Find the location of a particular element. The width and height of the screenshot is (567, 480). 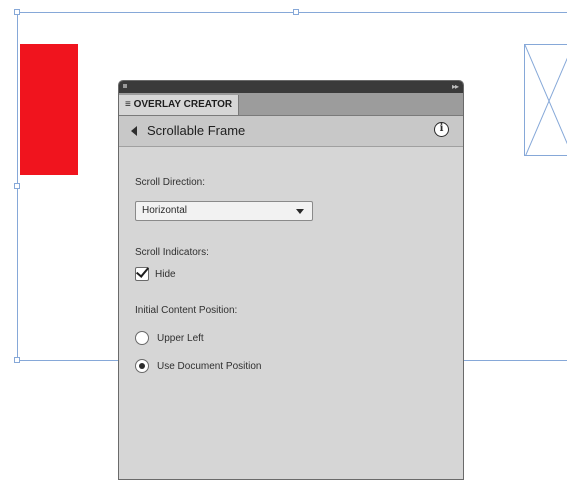

tab-overlay-creator: ≡ OVERLAY CREATOR is located at coordinates (179, 105).